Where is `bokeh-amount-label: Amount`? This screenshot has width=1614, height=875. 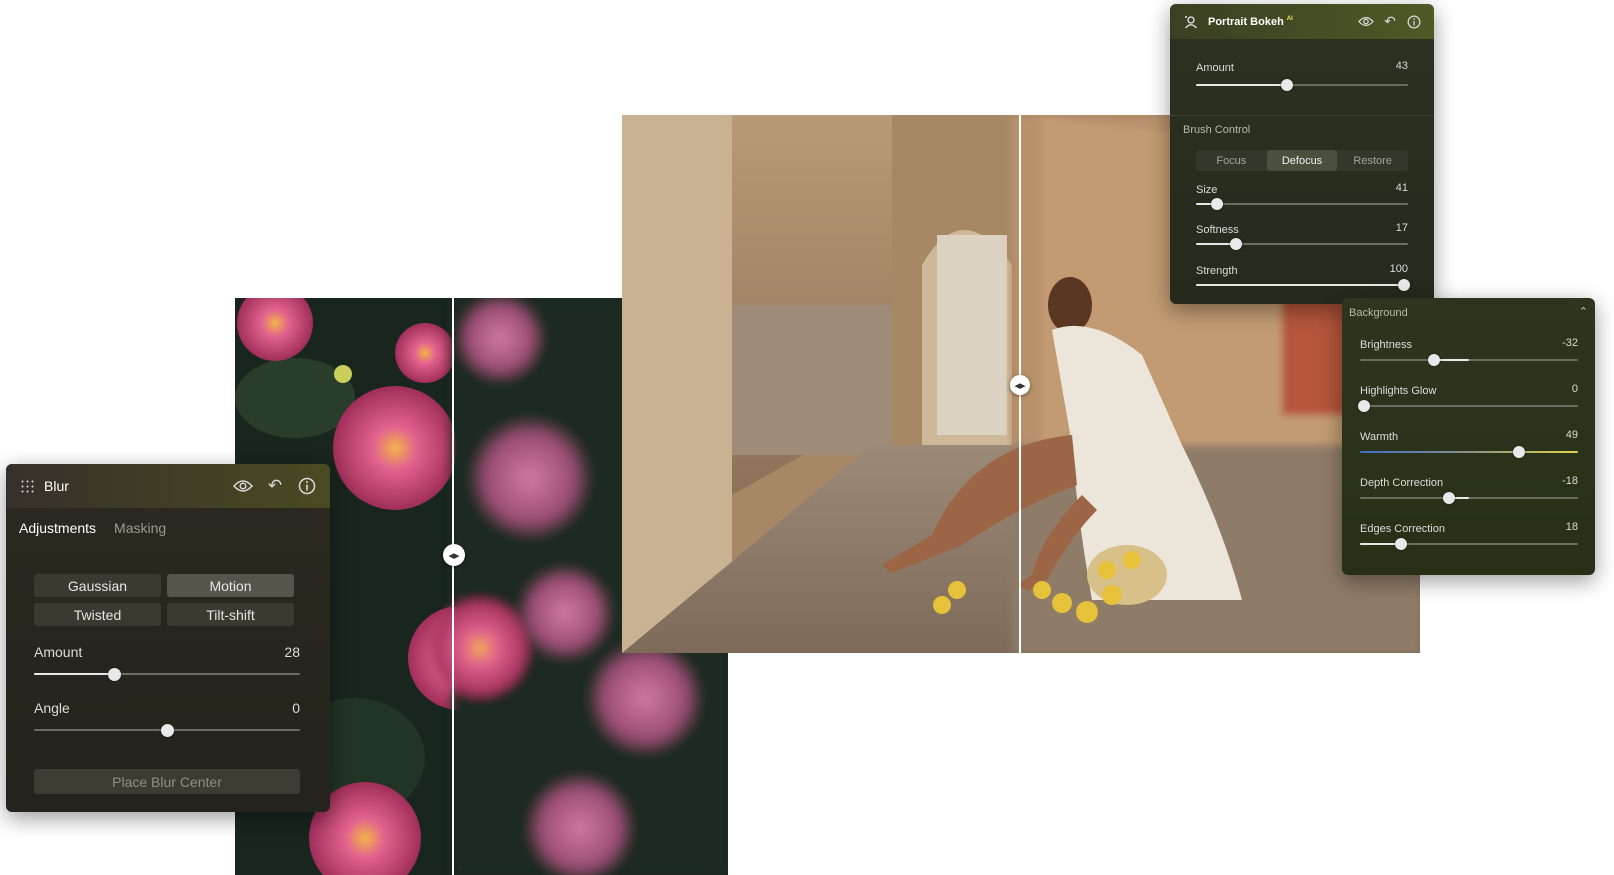
bokeh-amount-label: Amount is located at coordinates (1215, 68).